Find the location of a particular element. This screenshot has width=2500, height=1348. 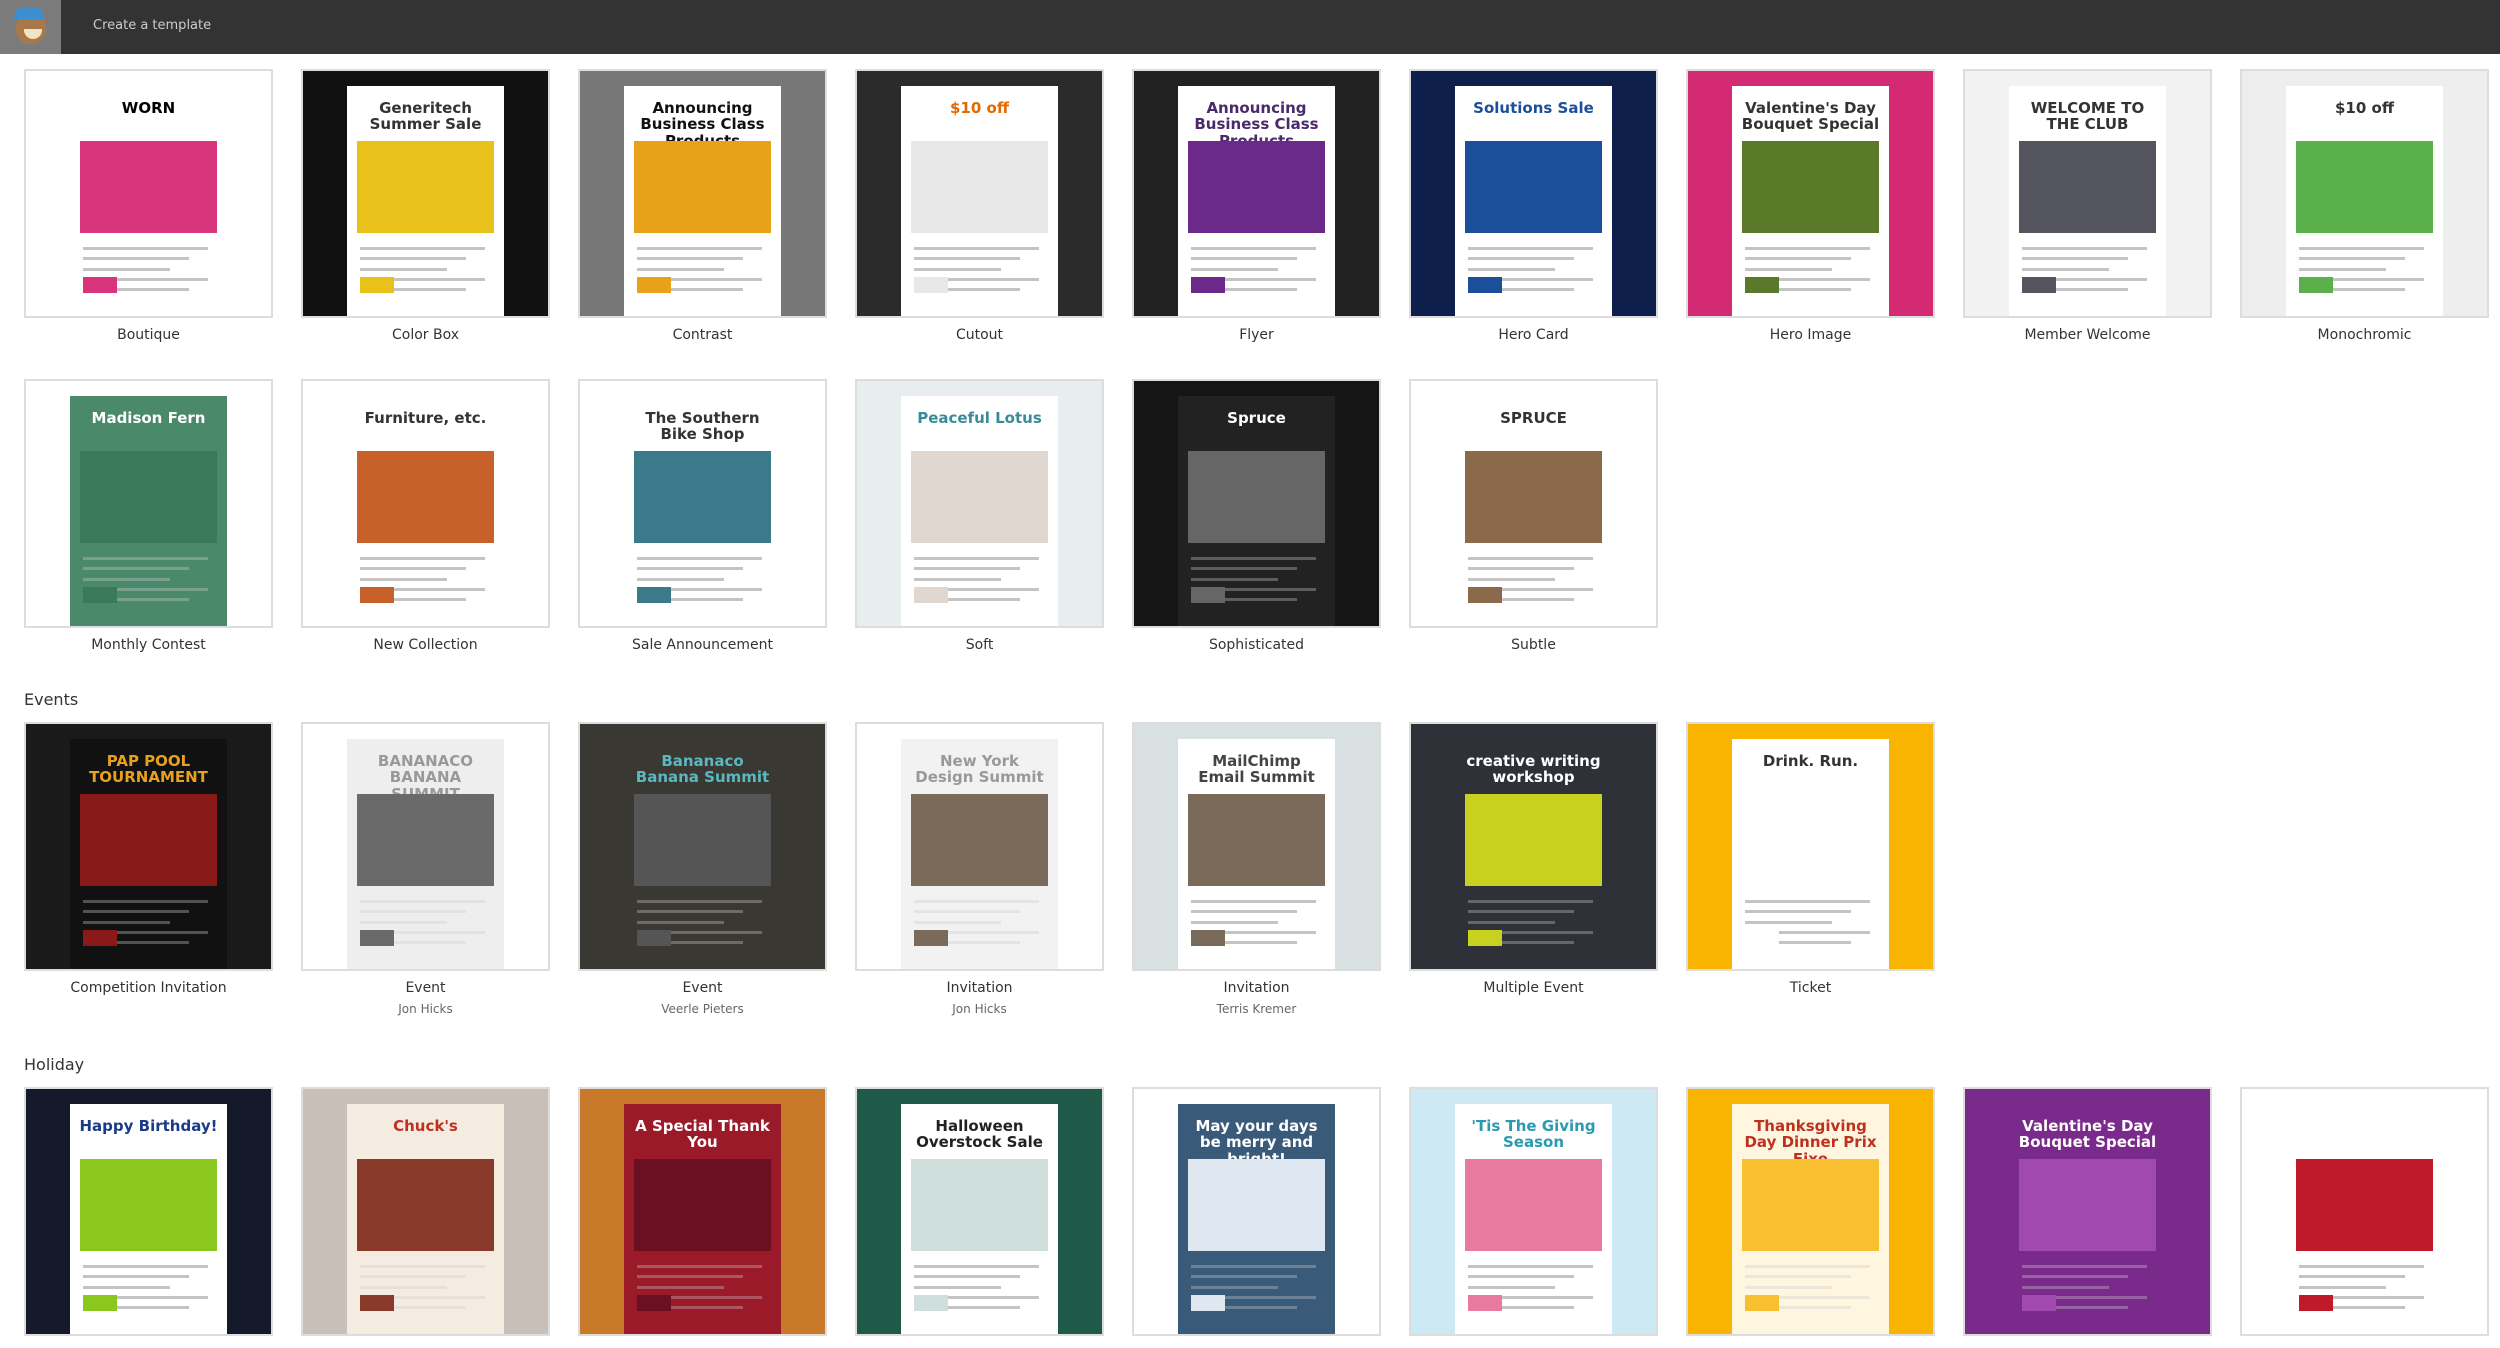

template-name: Color Box is located at coordinates (425, 335).